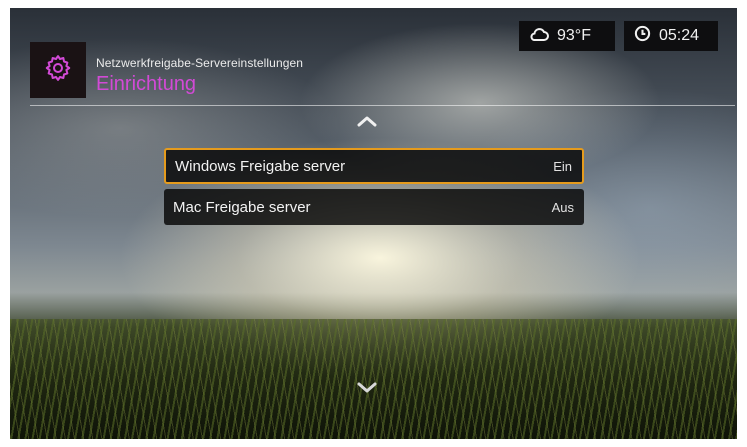  I want to click on chevron-down-icon, so click(367, 390).